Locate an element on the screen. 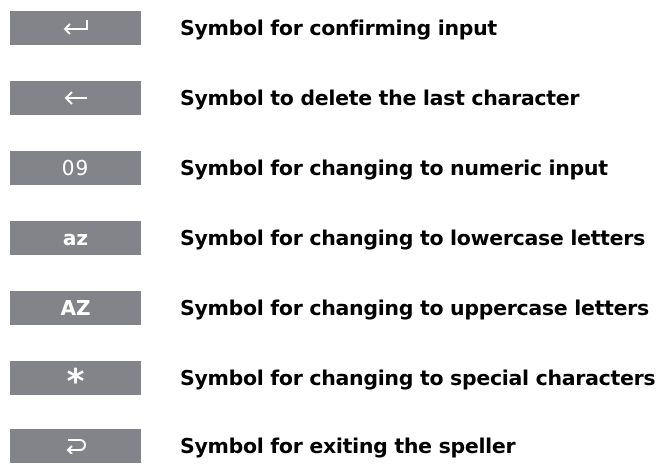  confirm-key is located at coordinates (75, 28).